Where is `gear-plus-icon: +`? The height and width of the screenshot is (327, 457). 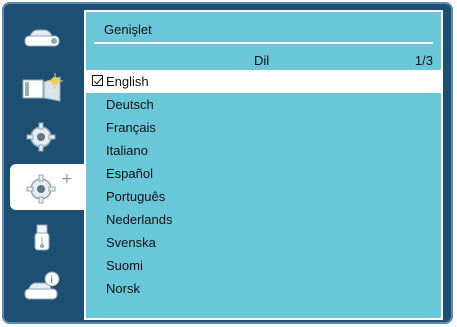
gear-plus-icon: + is located at coordinates (49, 187).